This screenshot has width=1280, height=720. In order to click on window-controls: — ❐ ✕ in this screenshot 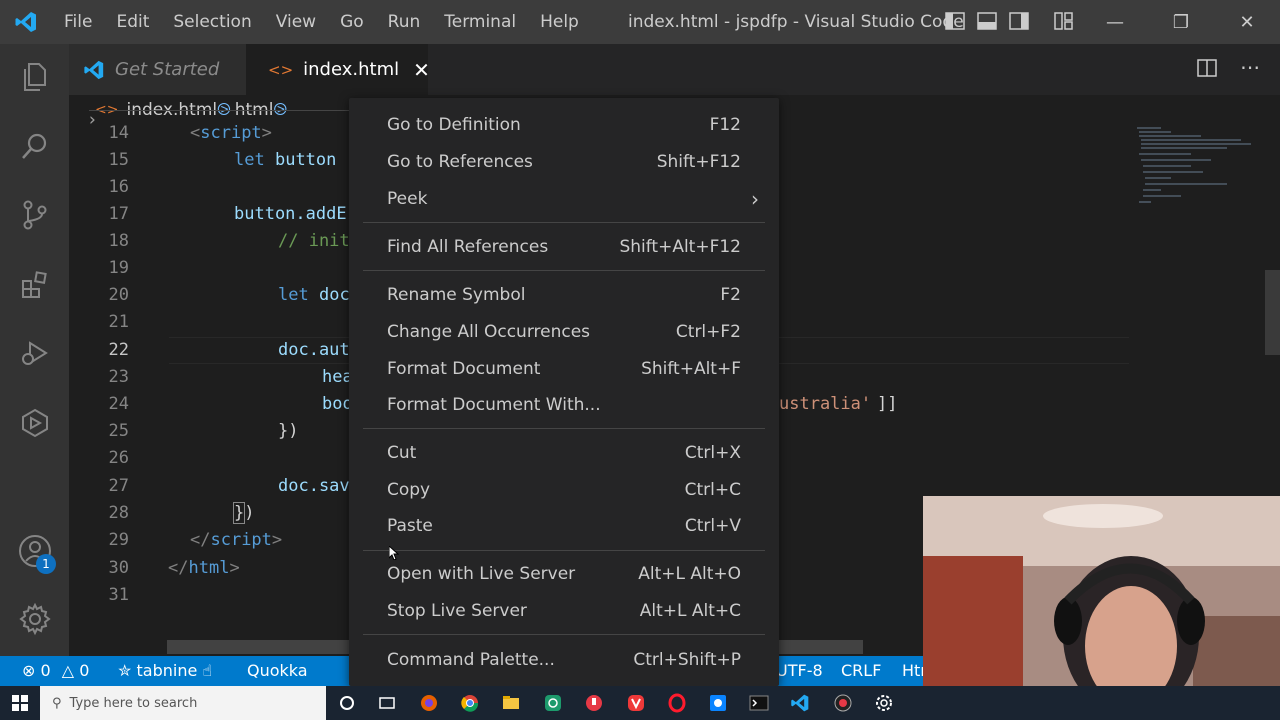, I will do `click(1181, 22)`.